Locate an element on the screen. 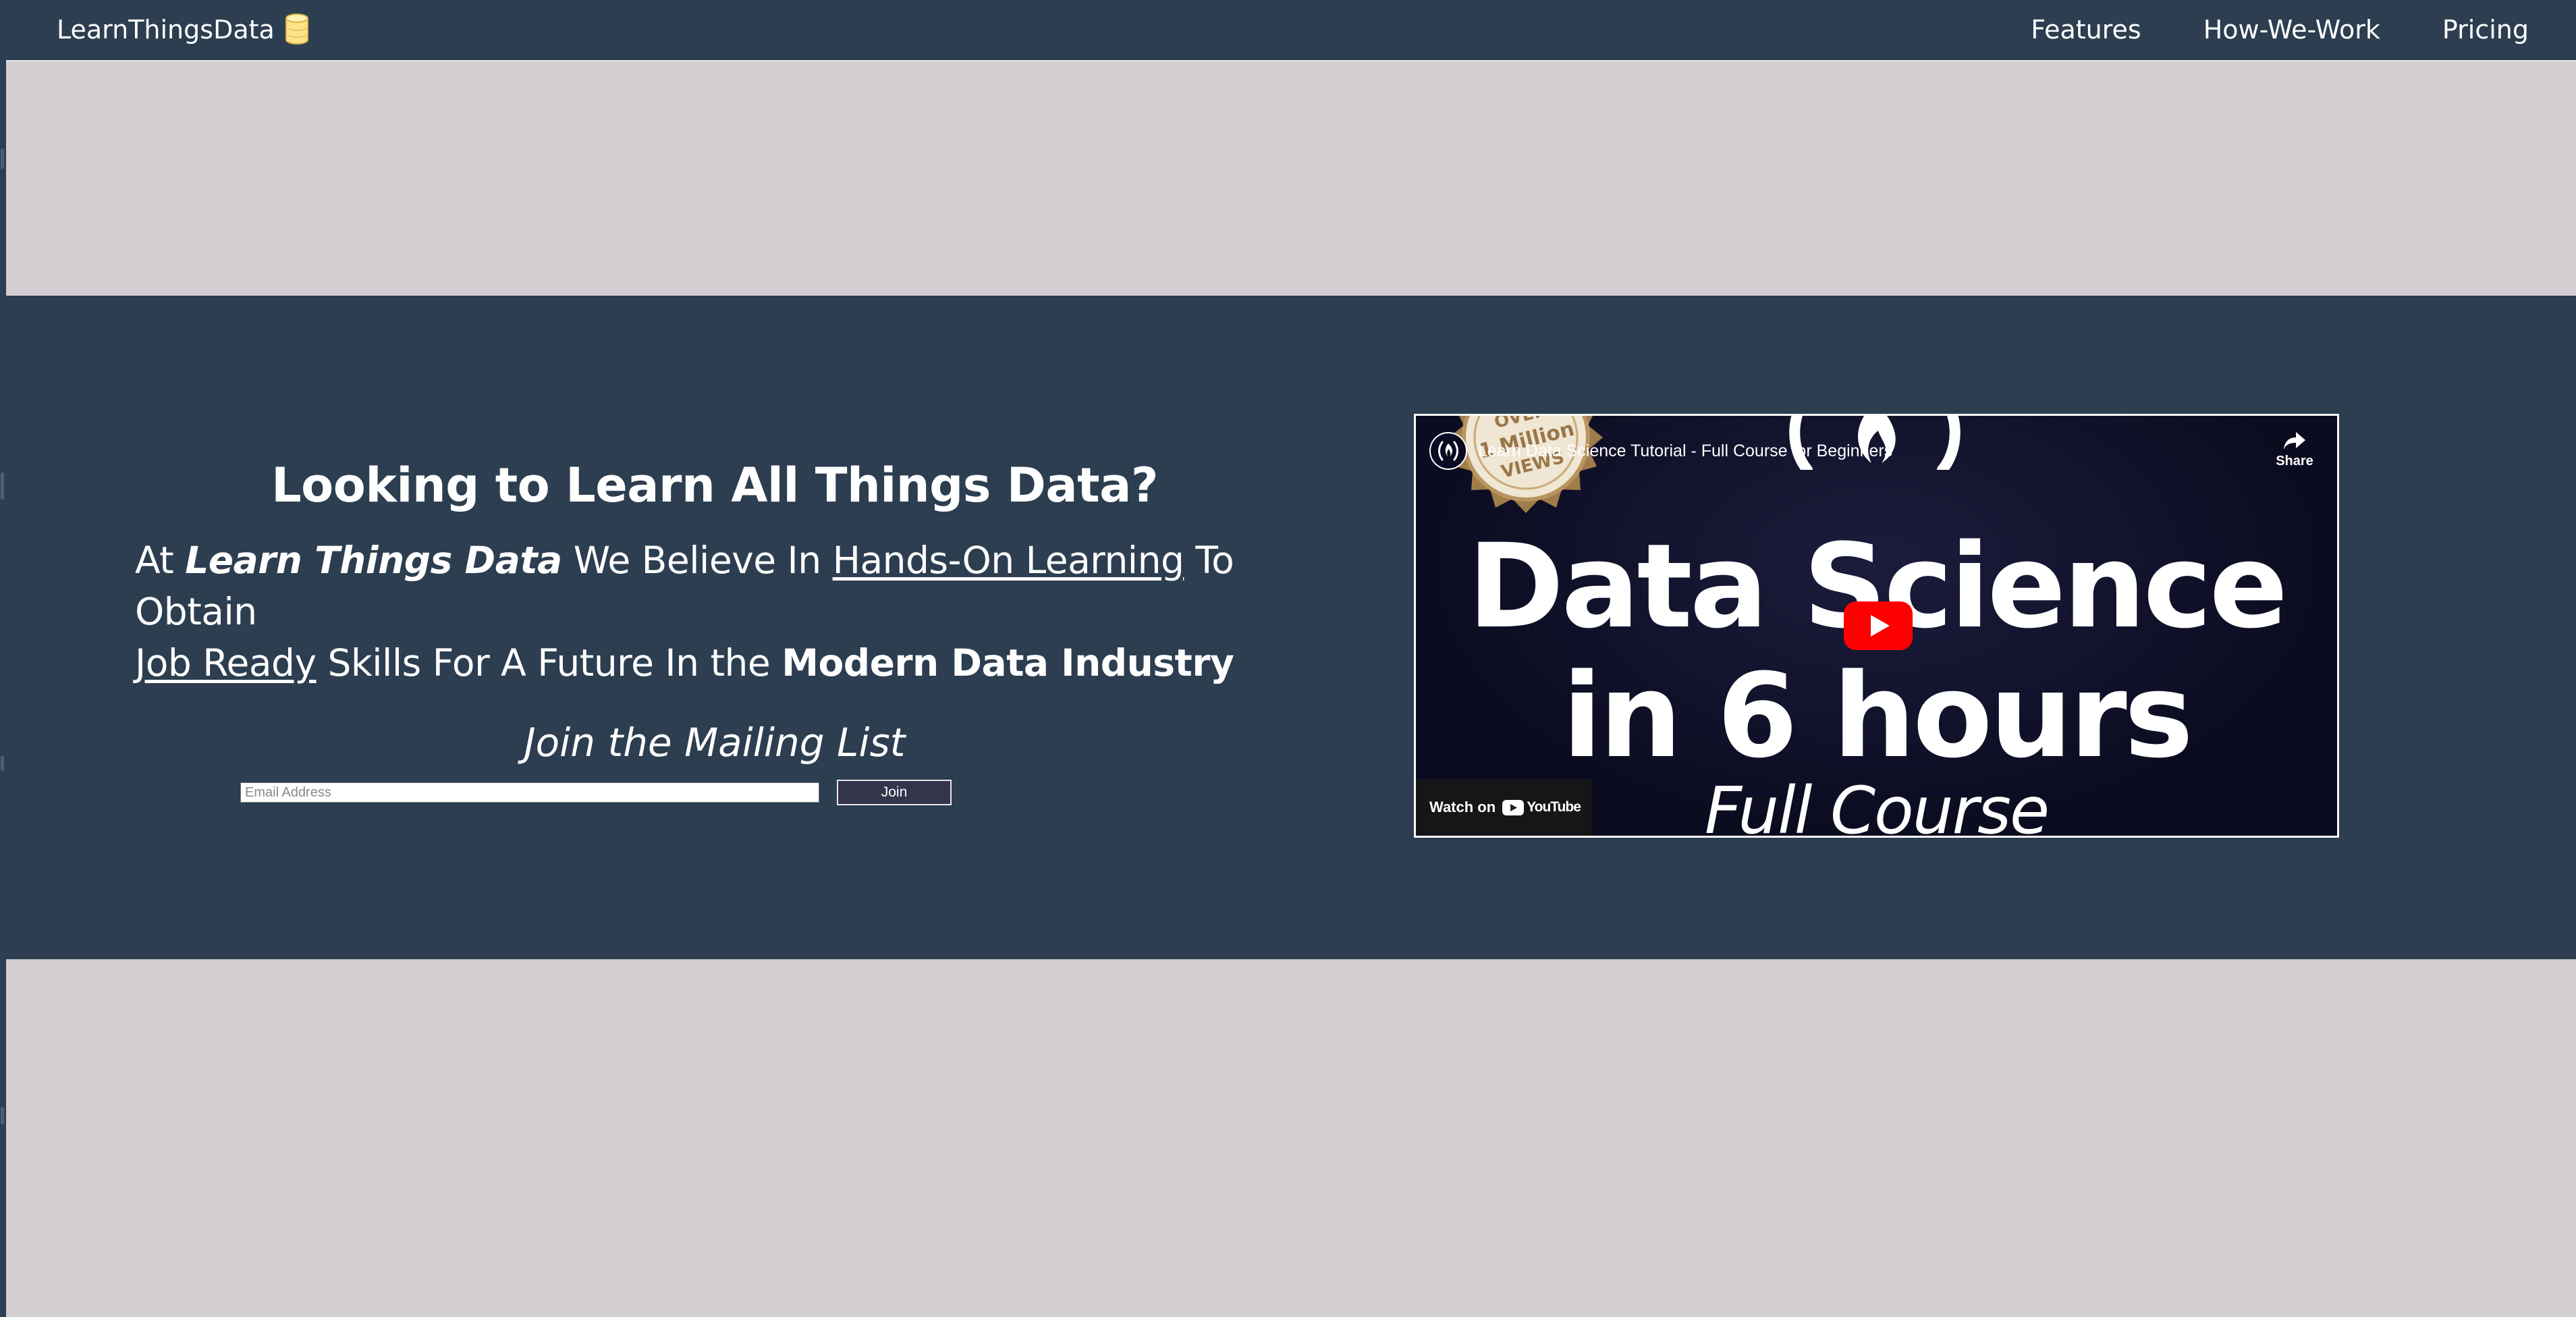 This screenshot has height=1317, width=2576. share-label: Share is located at coordinates (2294, 461).